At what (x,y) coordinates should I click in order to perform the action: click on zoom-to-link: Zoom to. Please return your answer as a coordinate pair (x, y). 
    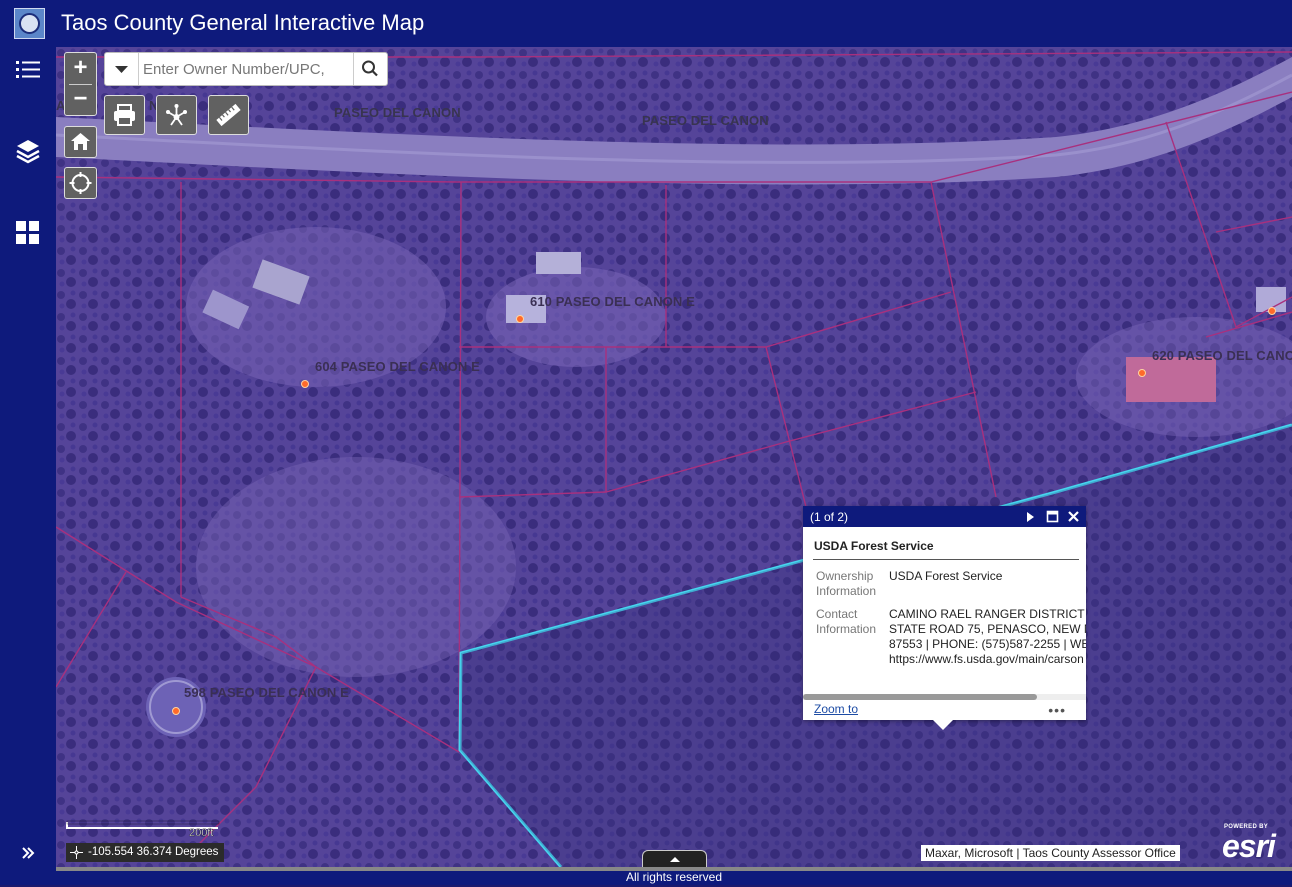
    Looking at the image, I should click on (836, 709).